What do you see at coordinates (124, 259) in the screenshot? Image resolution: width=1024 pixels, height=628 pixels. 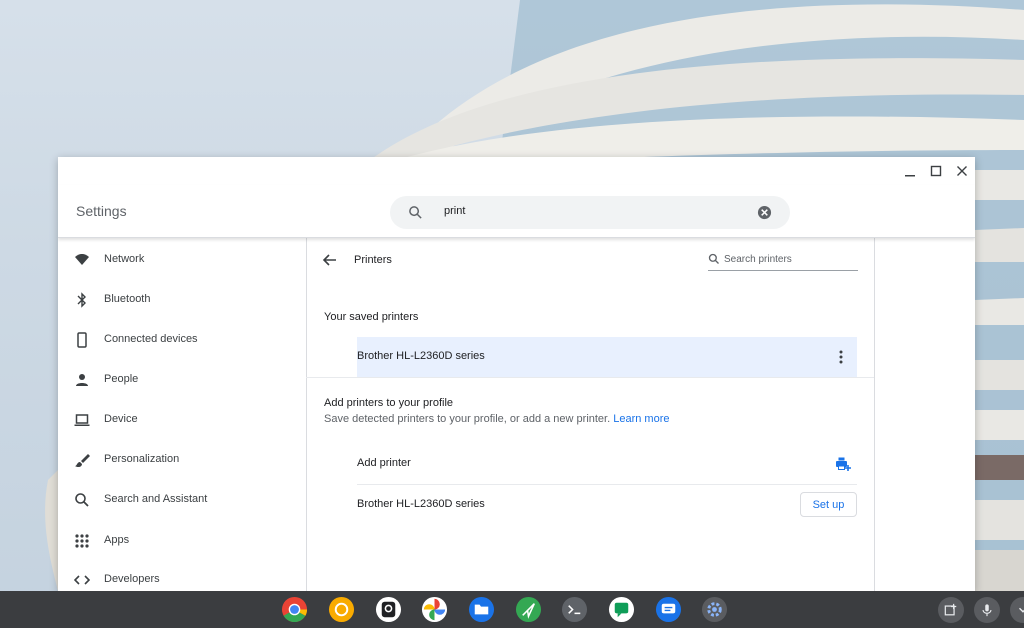 I see `sidebar-item-label: Network` at bounding box center [124, 259].